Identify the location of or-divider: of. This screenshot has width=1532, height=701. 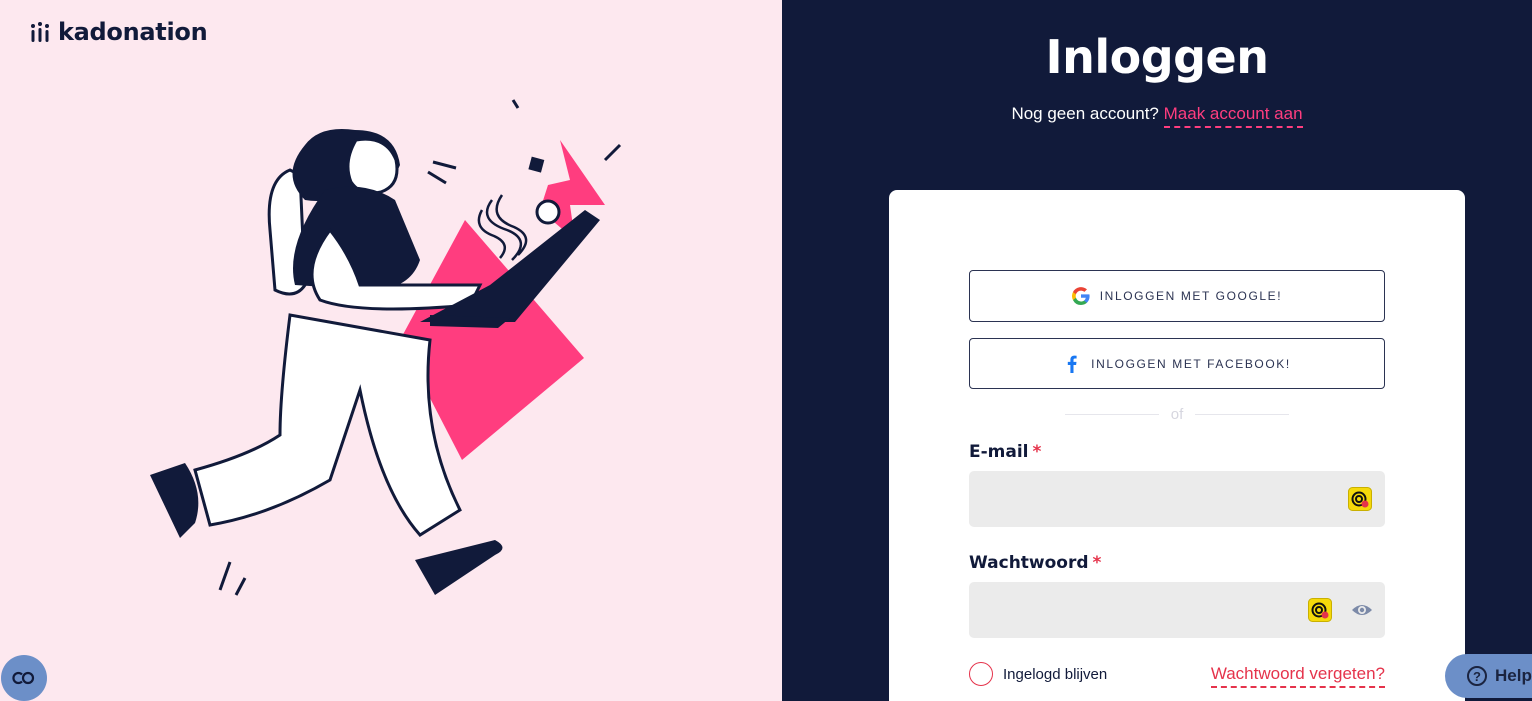
(1177, 414).